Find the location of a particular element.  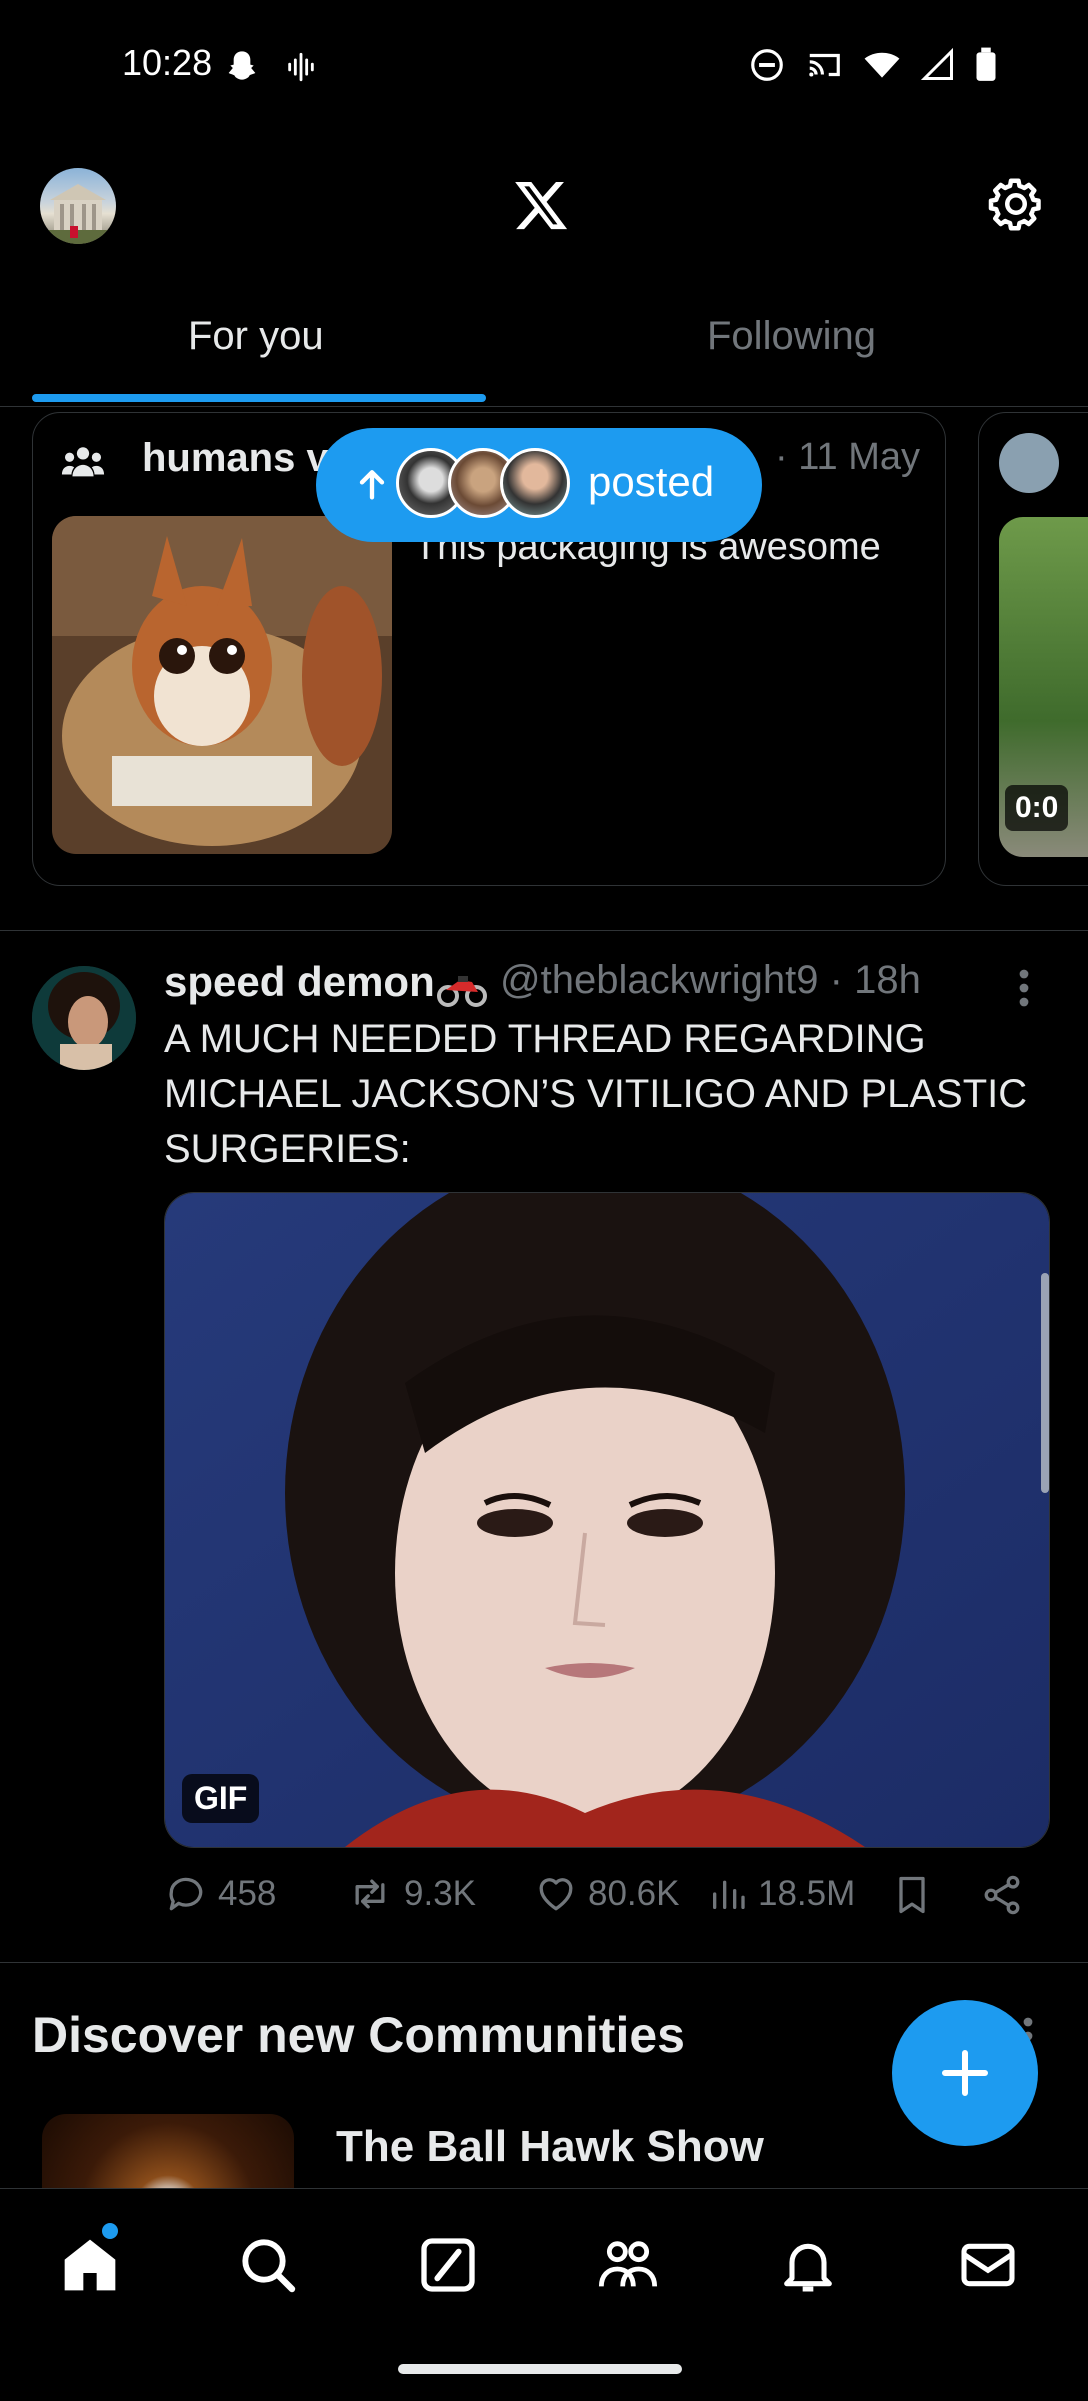

grok-icon is located at coordinates (448, 2265).